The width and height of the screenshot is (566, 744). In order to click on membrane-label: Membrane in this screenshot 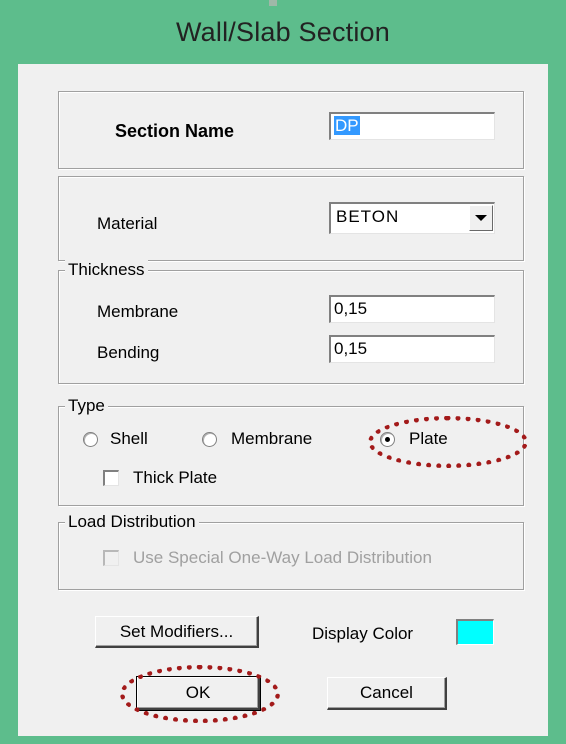, I will do `click(138, 311)`.